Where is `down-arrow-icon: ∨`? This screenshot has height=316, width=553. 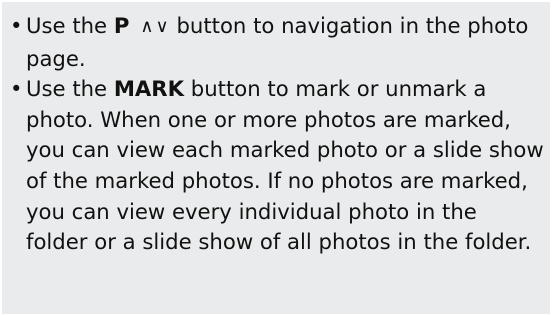 down-arrow-icon: ∨ is located at coordinates (162, 26).